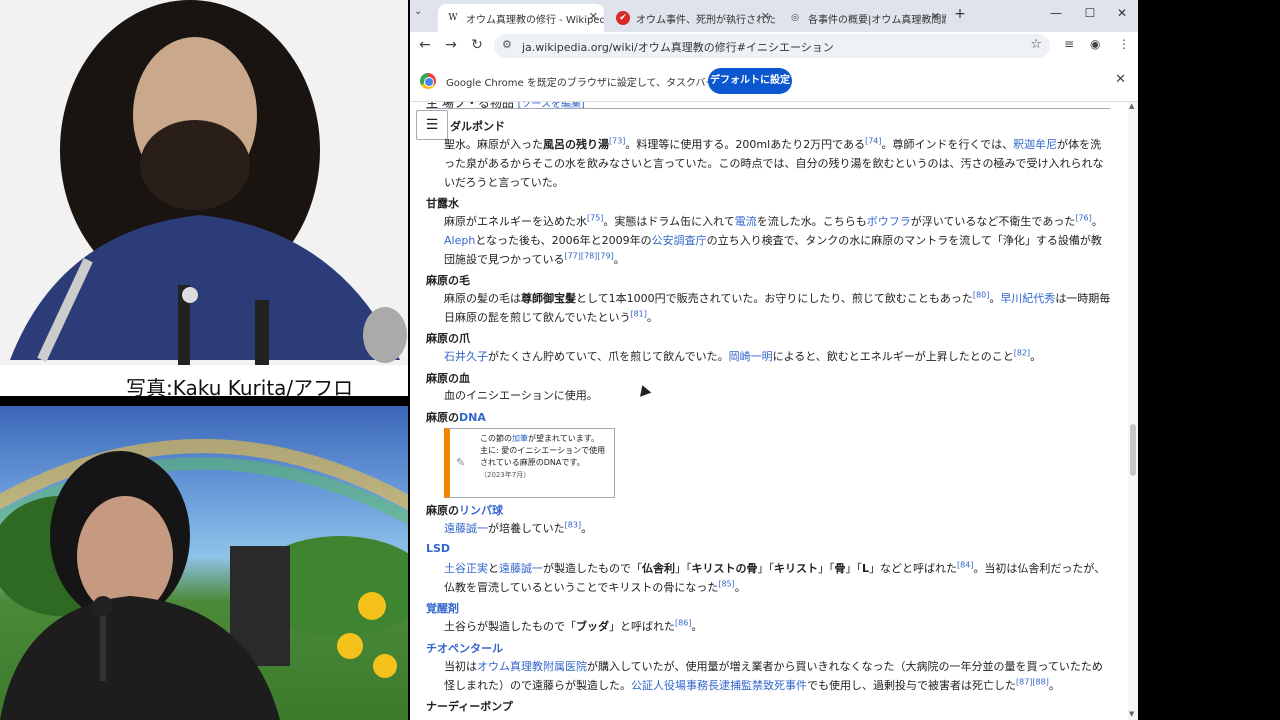 The width and height of the screenshot is (1280, 720). Describe the element at coordinates (1095, 44) in the screenshot. I see `profile-icon: ◉` at that location.